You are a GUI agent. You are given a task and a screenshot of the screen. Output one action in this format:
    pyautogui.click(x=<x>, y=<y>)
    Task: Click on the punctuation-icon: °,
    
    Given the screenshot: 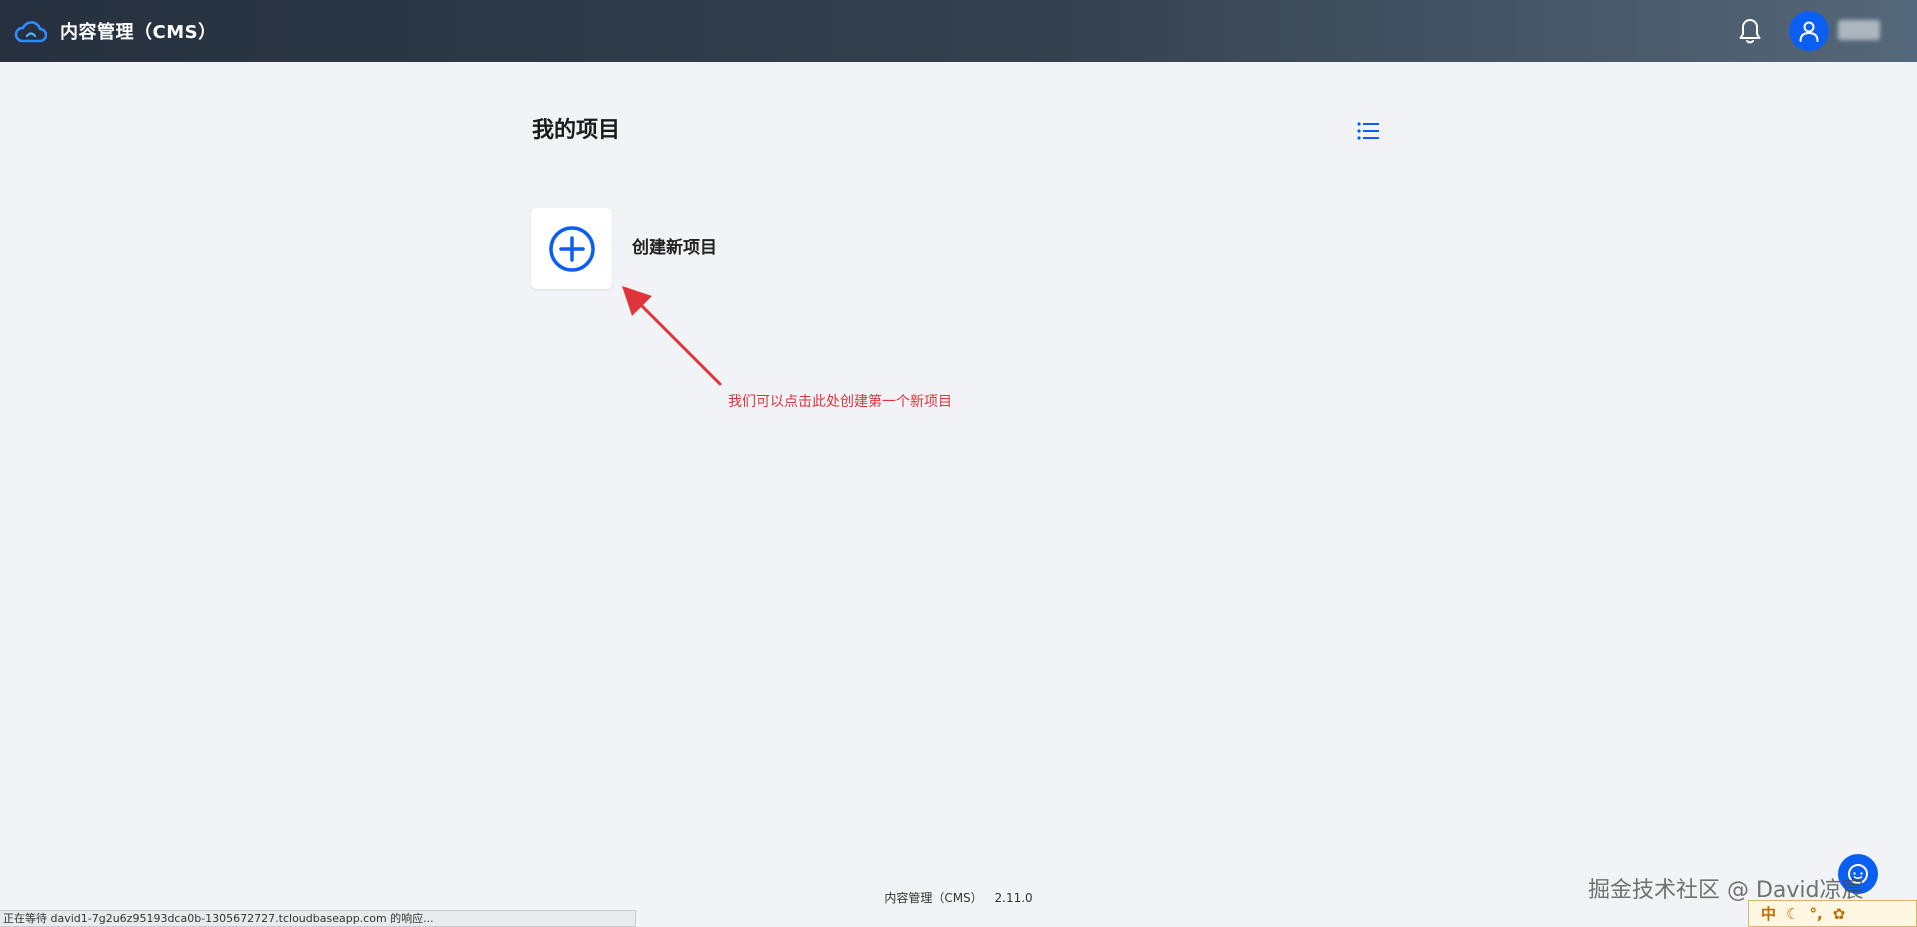 What is the action you would take?
    pyautogui.click(x=1815, y=914)
    